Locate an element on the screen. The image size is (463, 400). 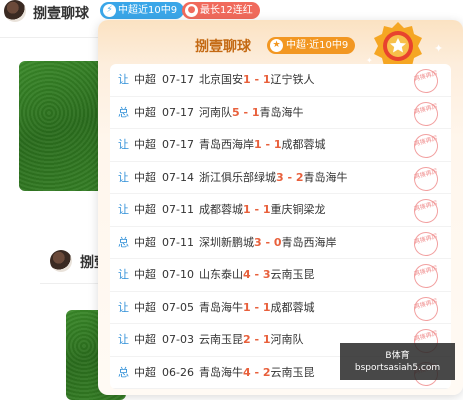
watermark-line2: bsportsasiah5.com is located at coordinates (397, 368).